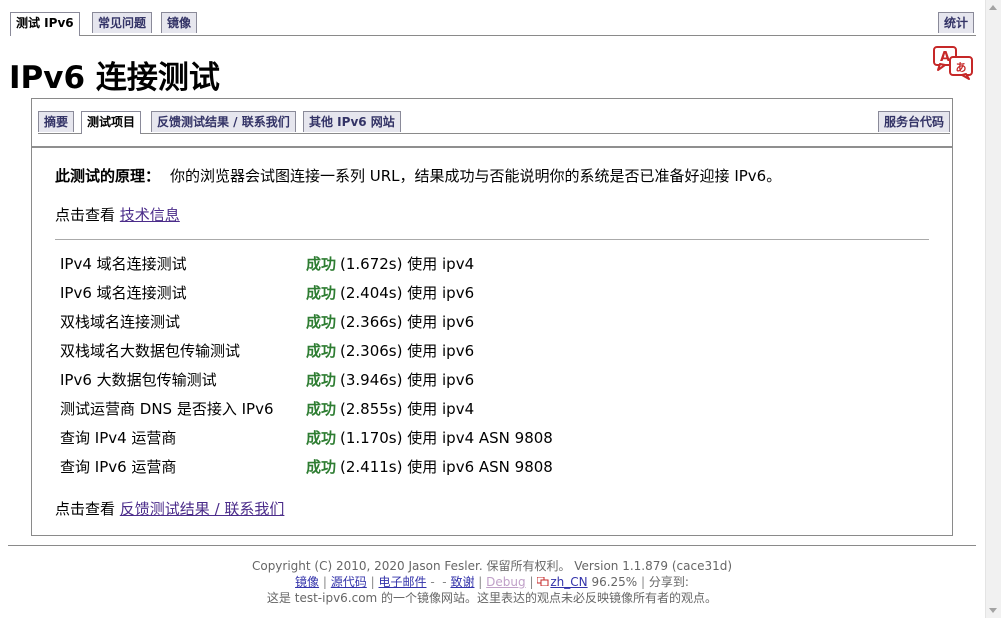  I want to click on debug-link: Debug, so click(505, 582).